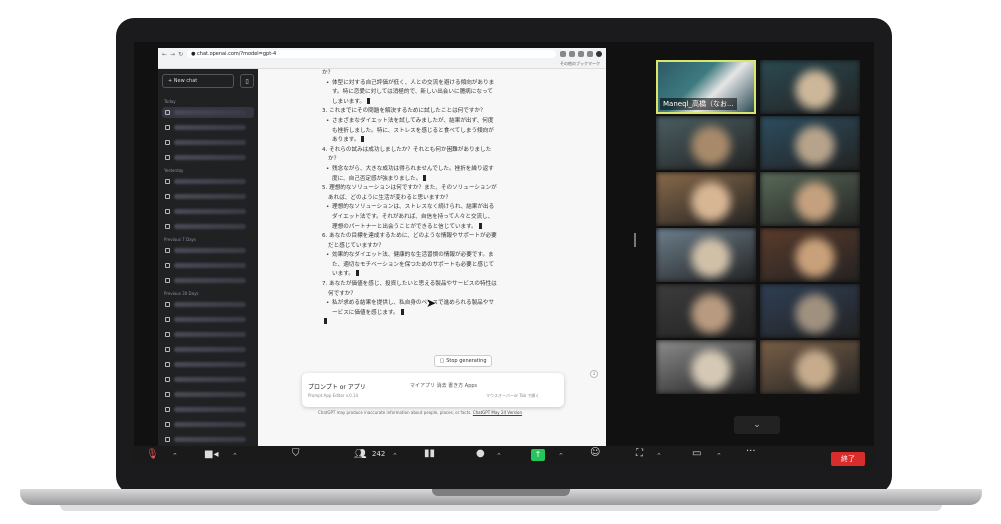 This screenshot has height=524, width=1001. Describe the element at coordinates (757, 425) in the screenshot. I see `gallery-next-button: ⌄` at that location.